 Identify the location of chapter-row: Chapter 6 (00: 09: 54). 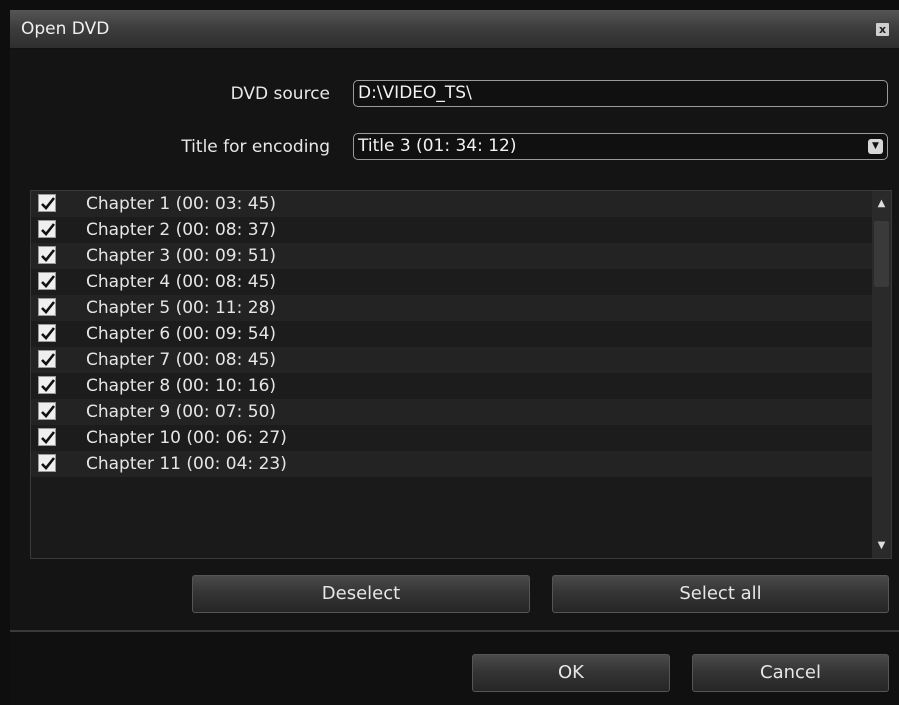
(461, 334).